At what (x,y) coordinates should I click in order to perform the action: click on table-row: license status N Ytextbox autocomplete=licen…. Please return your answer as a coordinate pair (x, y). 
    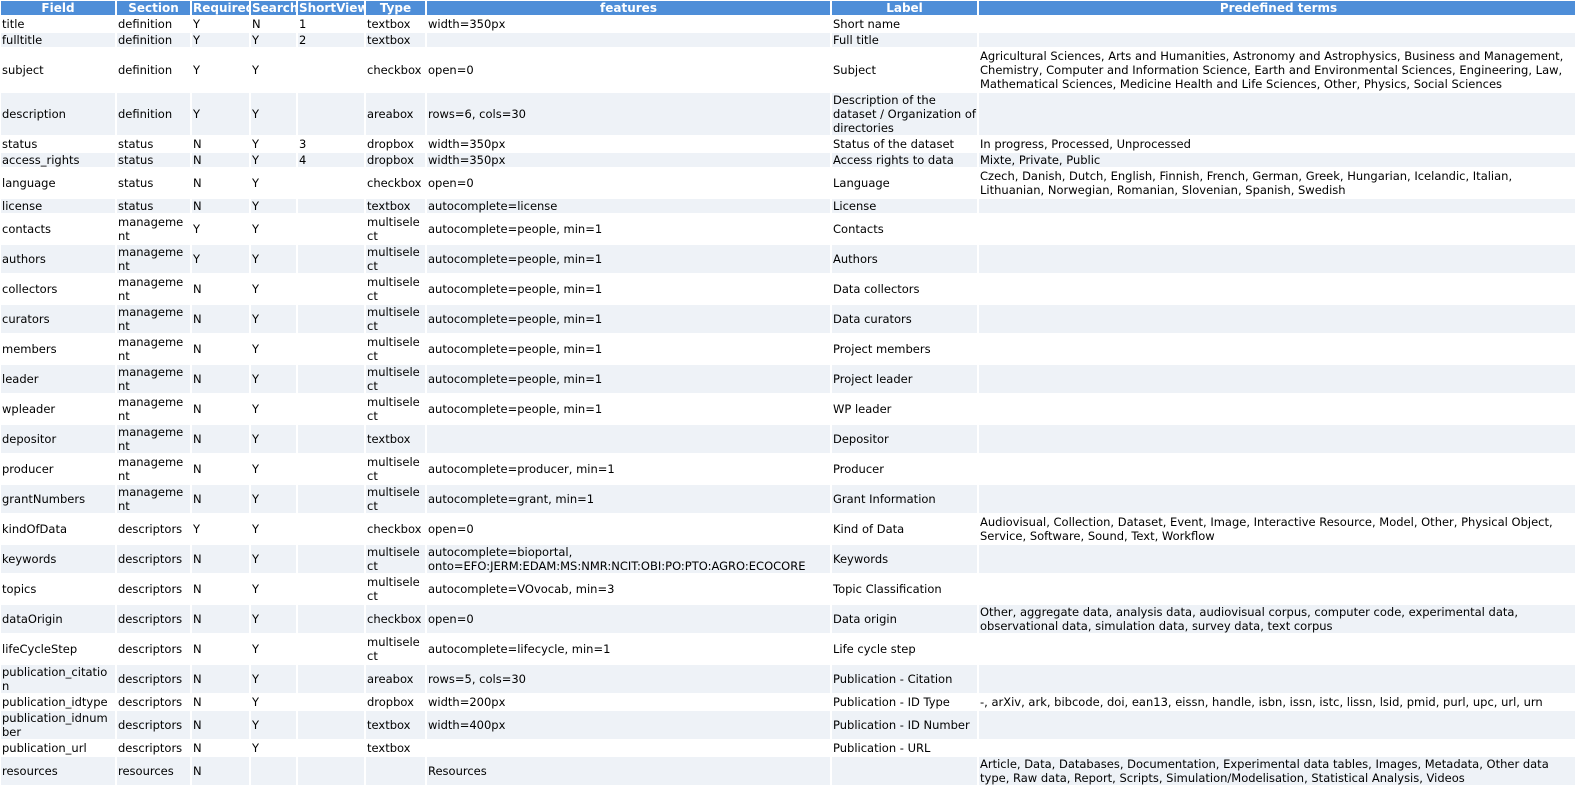
    Looking at the image, I should click on (788, 206).